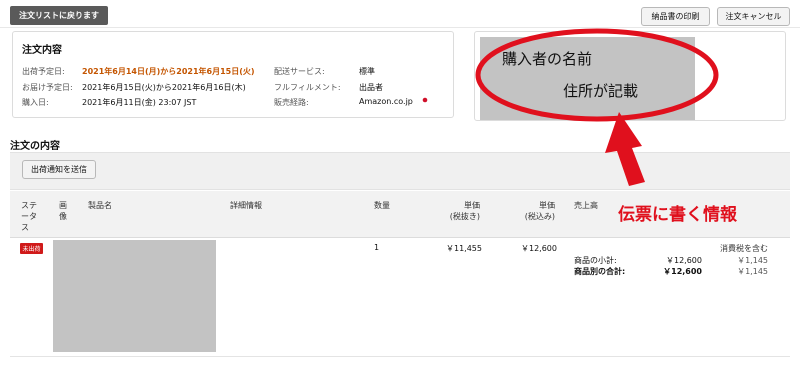  I want to click on total-tax: ￥1,145, so click(752, 271).